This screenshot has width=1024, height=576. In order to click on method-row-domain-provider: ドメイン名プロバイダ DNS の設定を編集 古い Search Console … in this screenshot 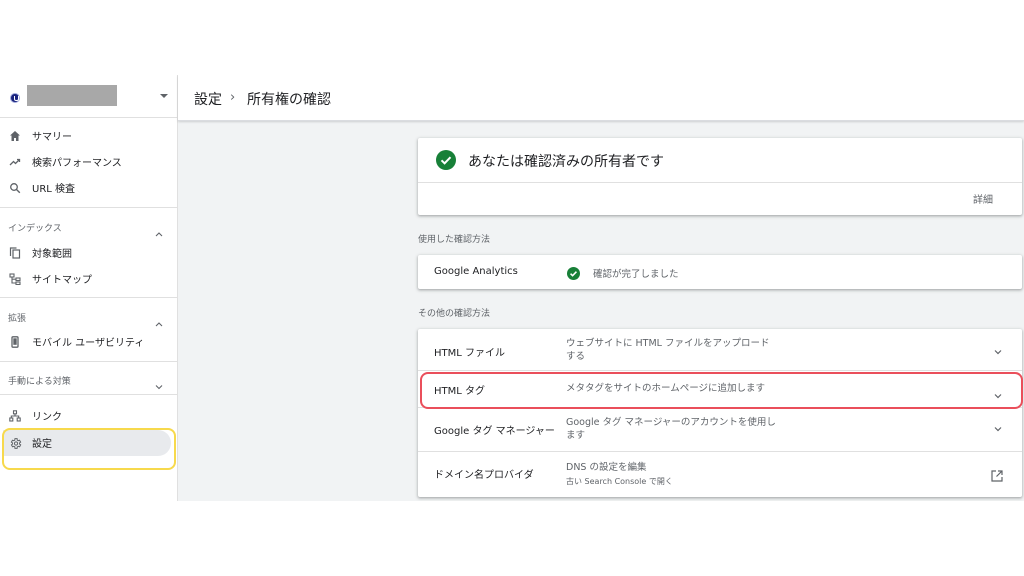, I will do `click(720, 474)`.